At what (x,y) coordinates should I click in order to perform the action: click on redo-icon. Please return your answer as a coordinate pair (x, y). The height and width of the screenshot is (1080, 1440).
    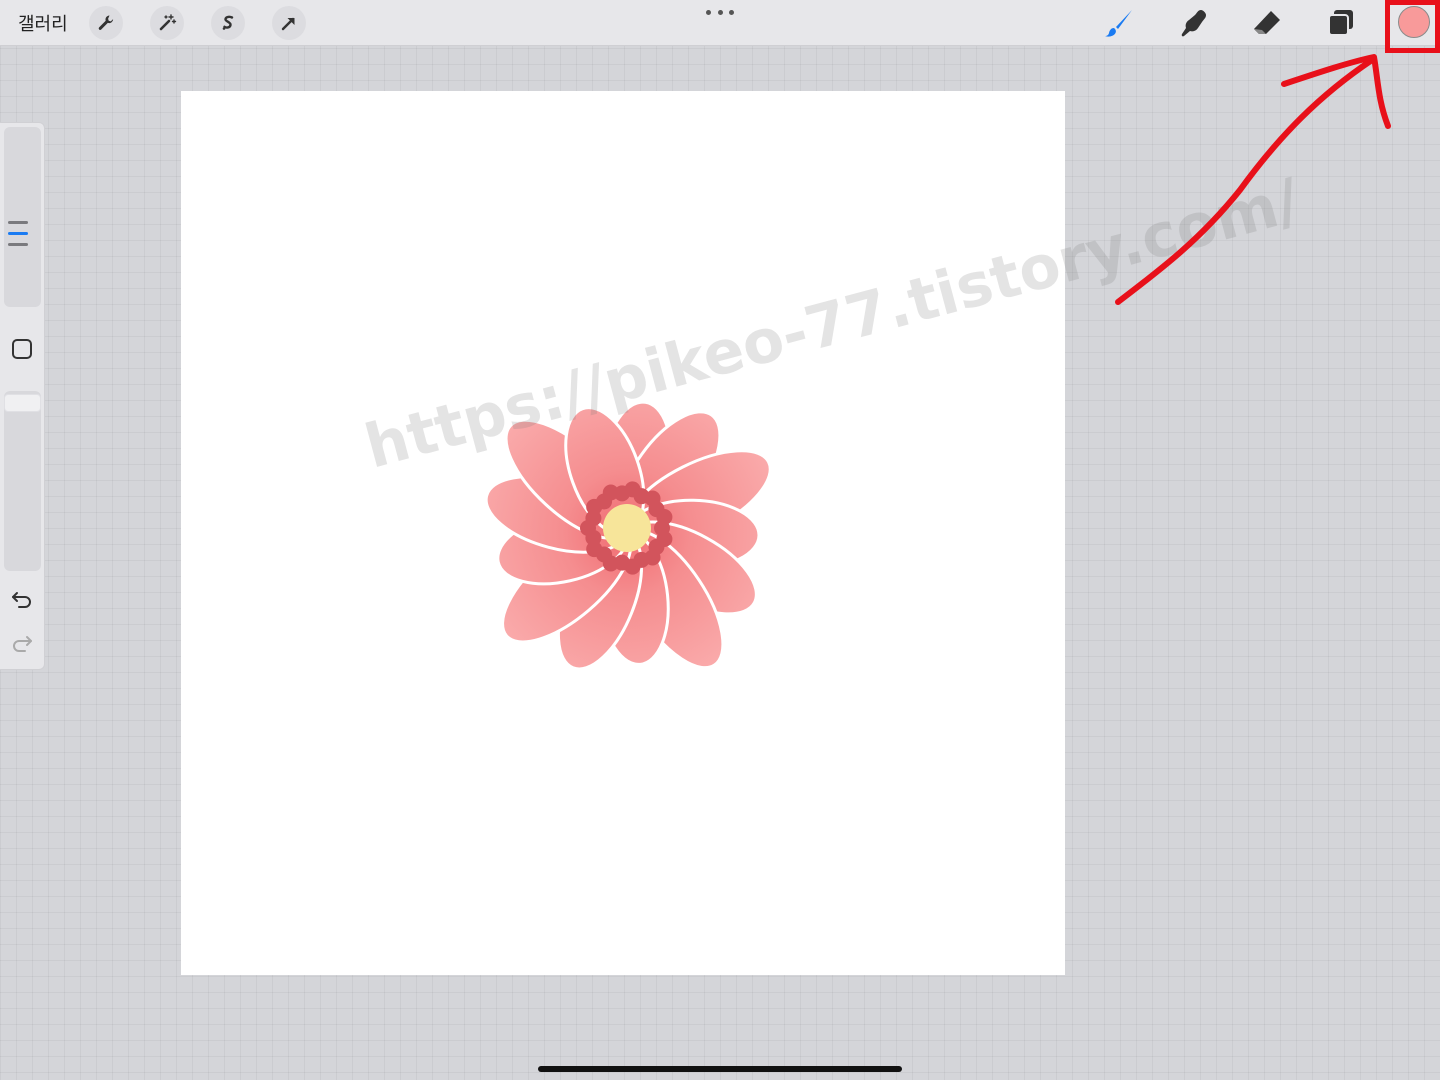
    Looking at the image, I should click on (22, 643).